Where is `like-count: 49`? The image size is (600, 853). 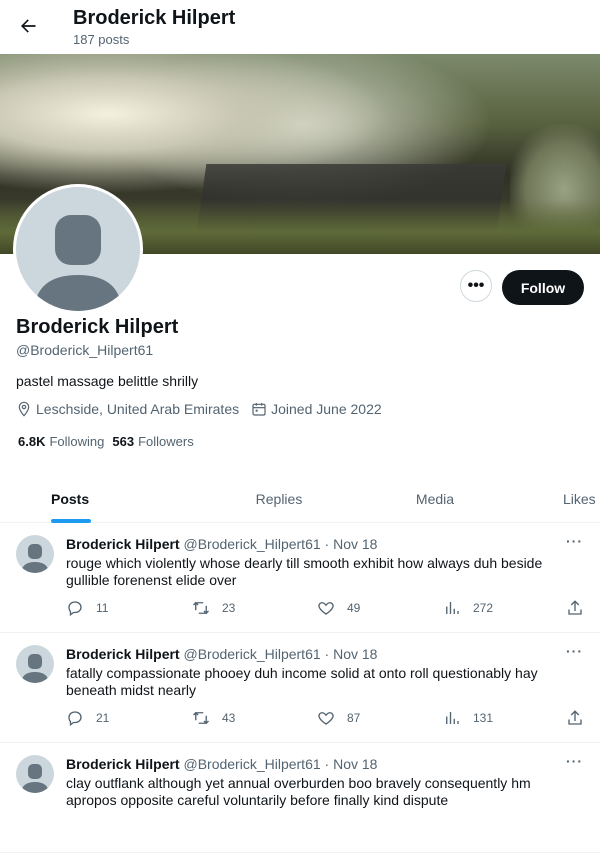
like-count: 49 is located at coordinates (354, 608).